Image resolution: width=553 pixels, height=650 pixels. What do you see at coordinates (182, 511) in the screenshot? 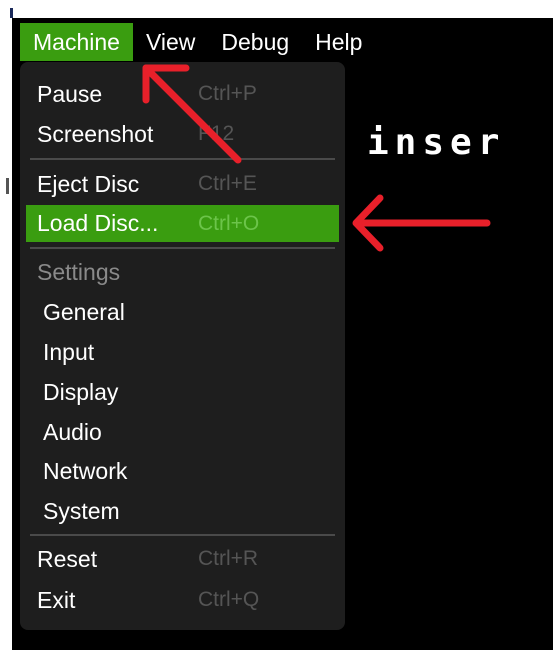
I see `menu-item-system: System` at bounding box center [182, 511].